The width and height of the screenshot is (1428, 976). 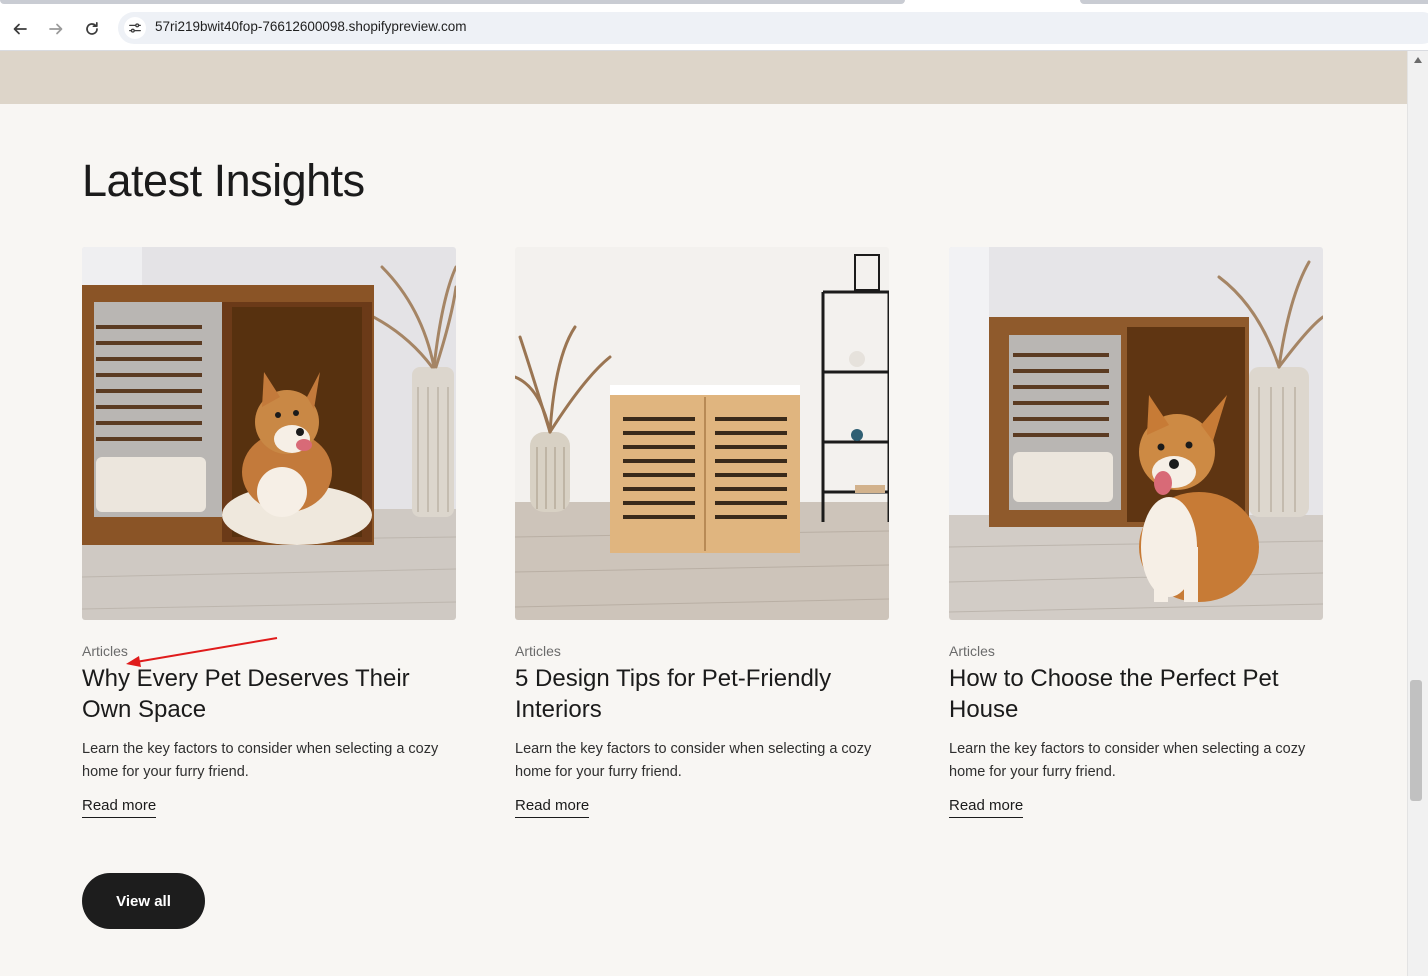 I want to click on tune-icon, so click(x=135, y=28).